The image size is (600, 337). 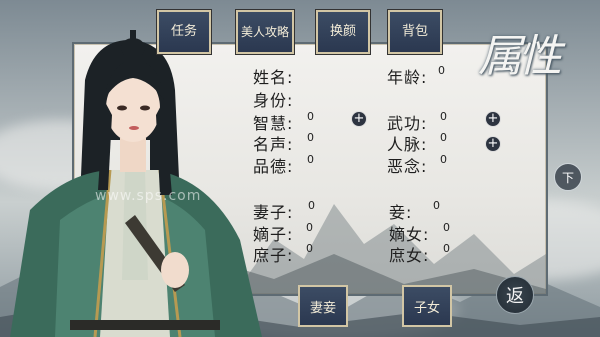 What do you see at coordinates (311, 205) in the screenshot?
I see `wife-value: 0` at bounding box center [311, 205].